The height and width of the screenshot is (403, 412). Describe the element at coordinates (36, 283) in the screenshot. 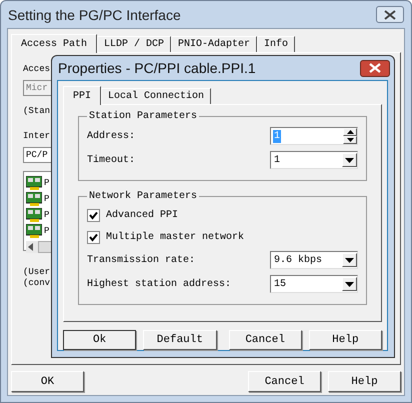

I see `note-text: (conv` at that location.